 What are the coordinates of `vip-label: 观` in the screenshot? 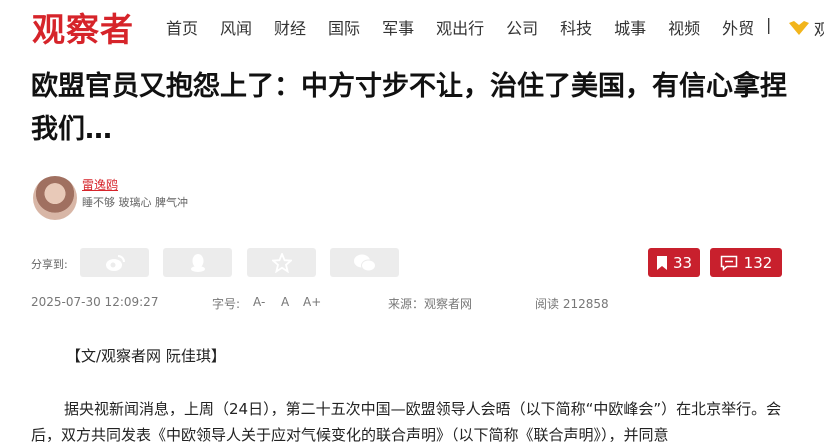 It's located at (819, 29).